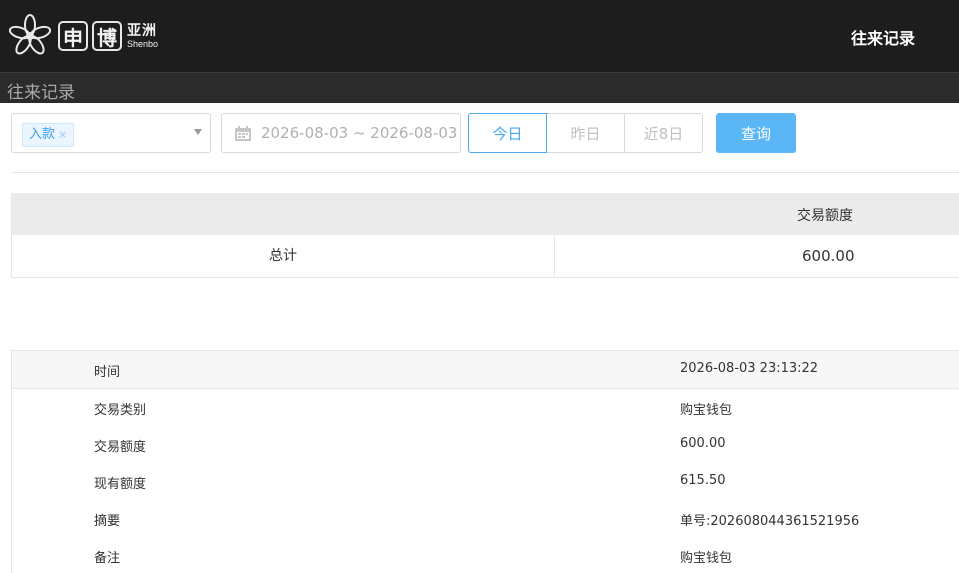 This screenshot has height=573, width=959. What do you see at coordinates (485, 407) in the screenshot?
I see `record-row: 交易类别 购宝钱包` at bounding box center [485, 407].